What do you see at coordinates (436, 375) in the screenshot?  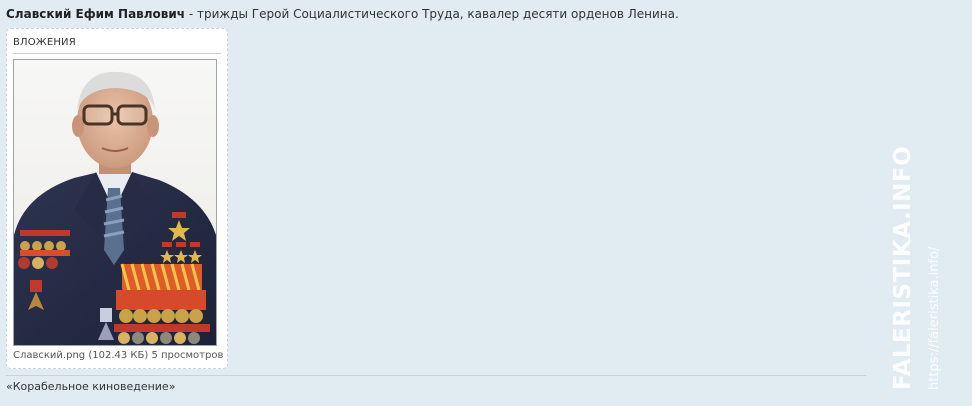 I see `signature-divider` at bounding box center [436, 375].